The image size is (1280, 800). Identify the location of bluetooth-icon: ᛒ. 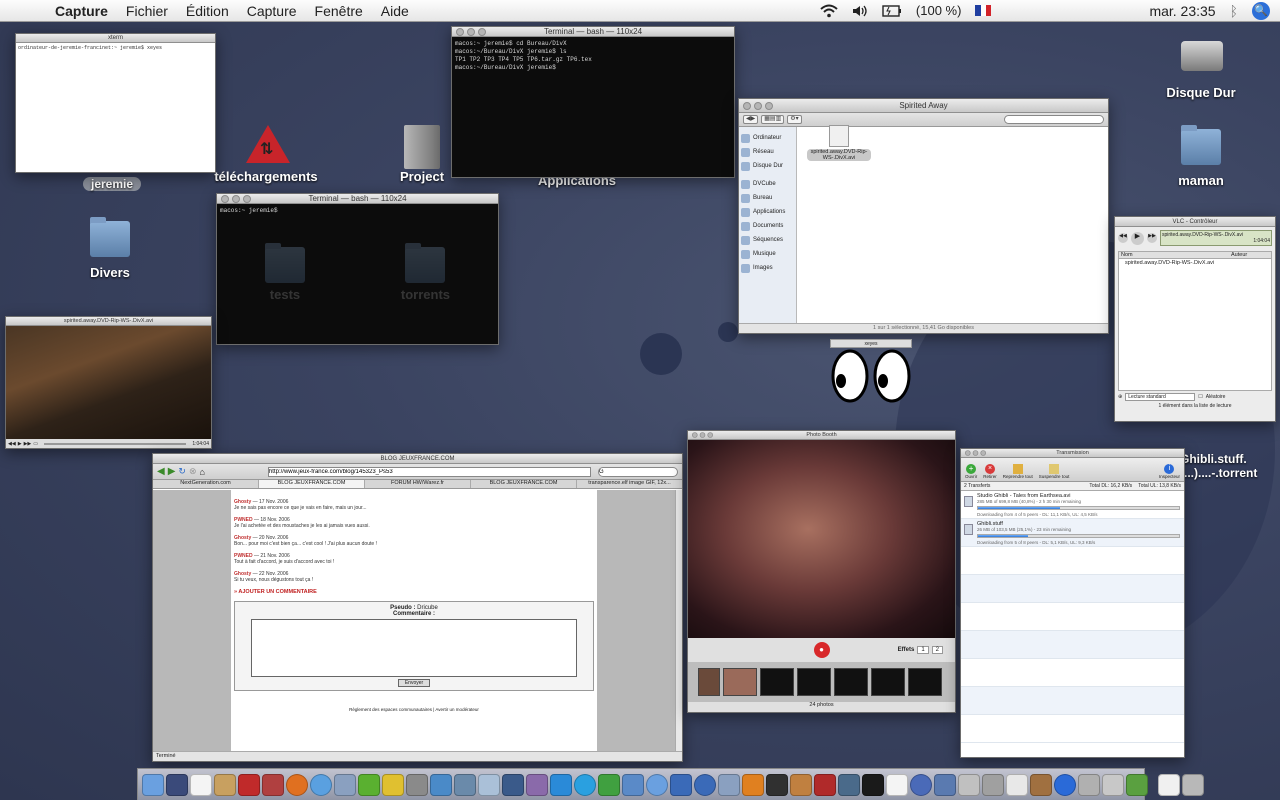
(1234, 11).